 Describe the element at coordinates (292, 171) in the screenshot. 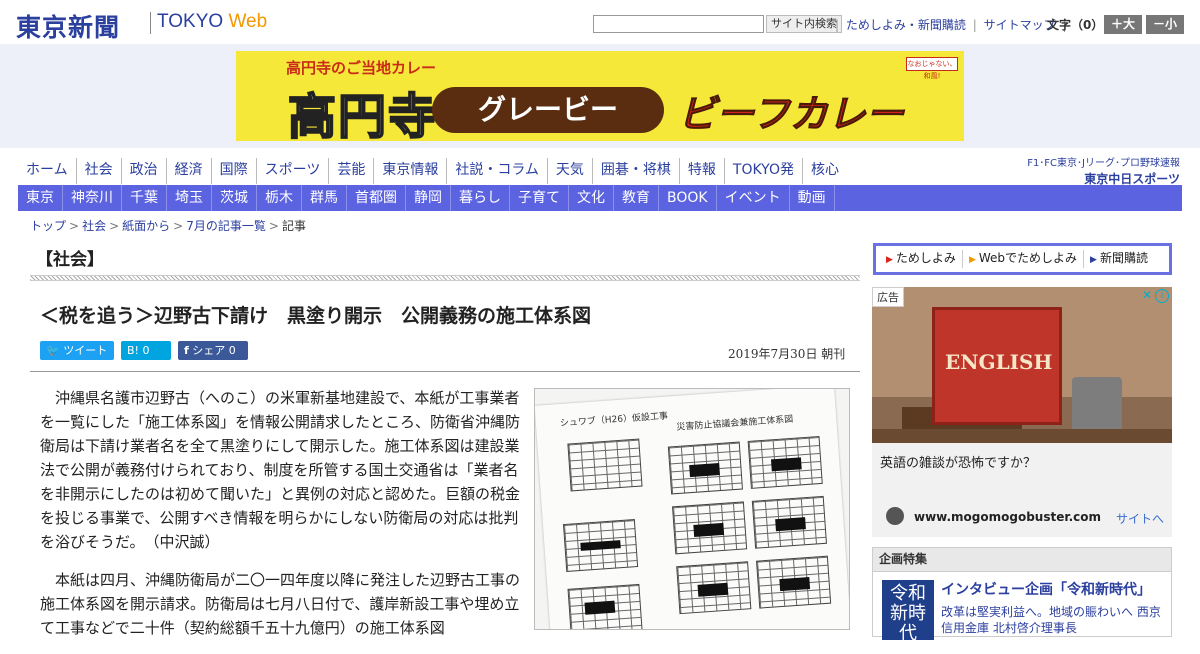

I see `nav-item-sports: スポーツ` at that location.